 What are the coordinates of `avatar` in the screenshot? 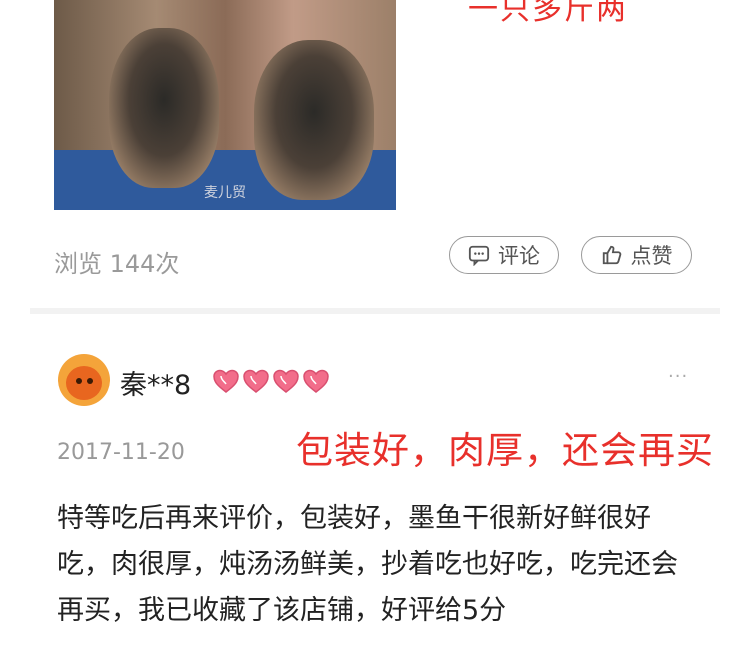 It's located at (84, 380).